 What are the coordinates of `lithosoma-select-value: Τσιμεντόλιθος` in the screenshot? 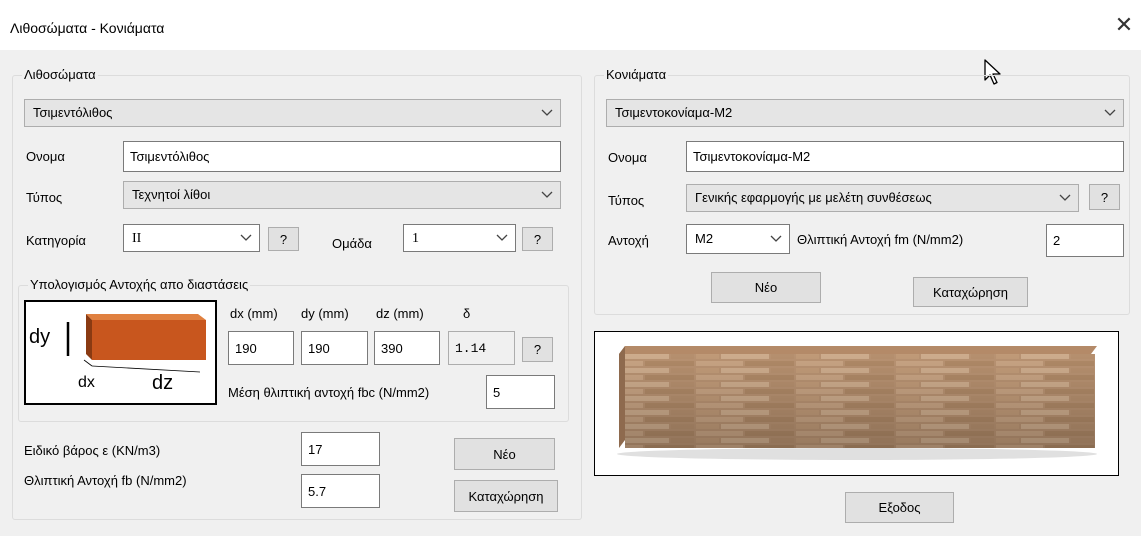 It's located at (73, 112).